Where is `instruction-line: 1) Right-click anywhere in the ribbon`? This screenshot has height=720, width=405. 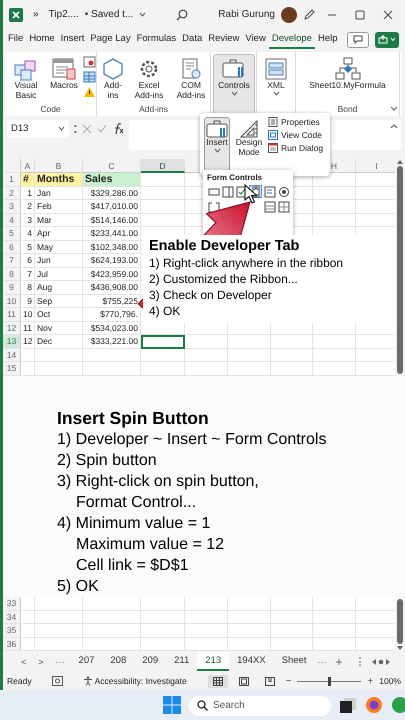
instruction-line: 1) Right-click anywhere in the ribbon is located at coordinates (246, 263).